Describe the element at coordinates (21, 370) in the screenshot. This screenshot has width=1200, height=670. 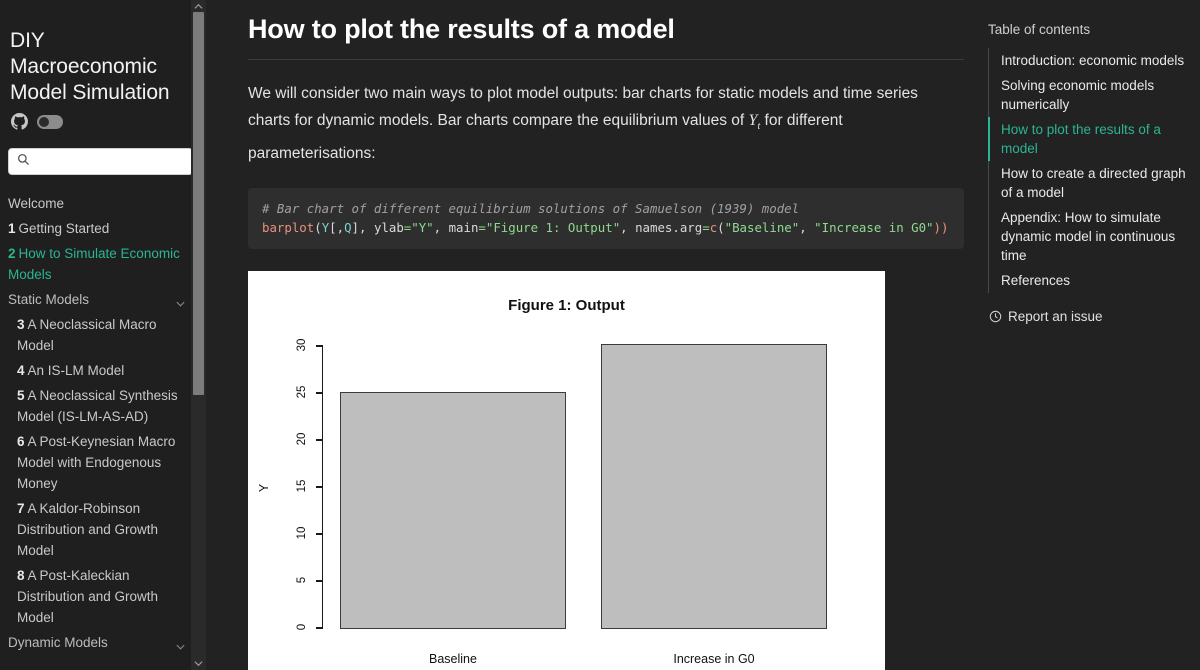
I see `sidebar-item-number: 4` at that location.